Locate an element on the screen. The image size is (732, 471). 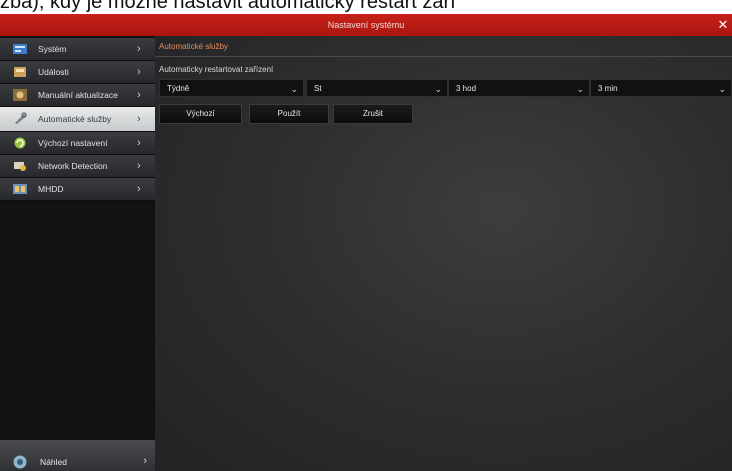
cancel-button: Zrušit is located at coordinates (373, 114).